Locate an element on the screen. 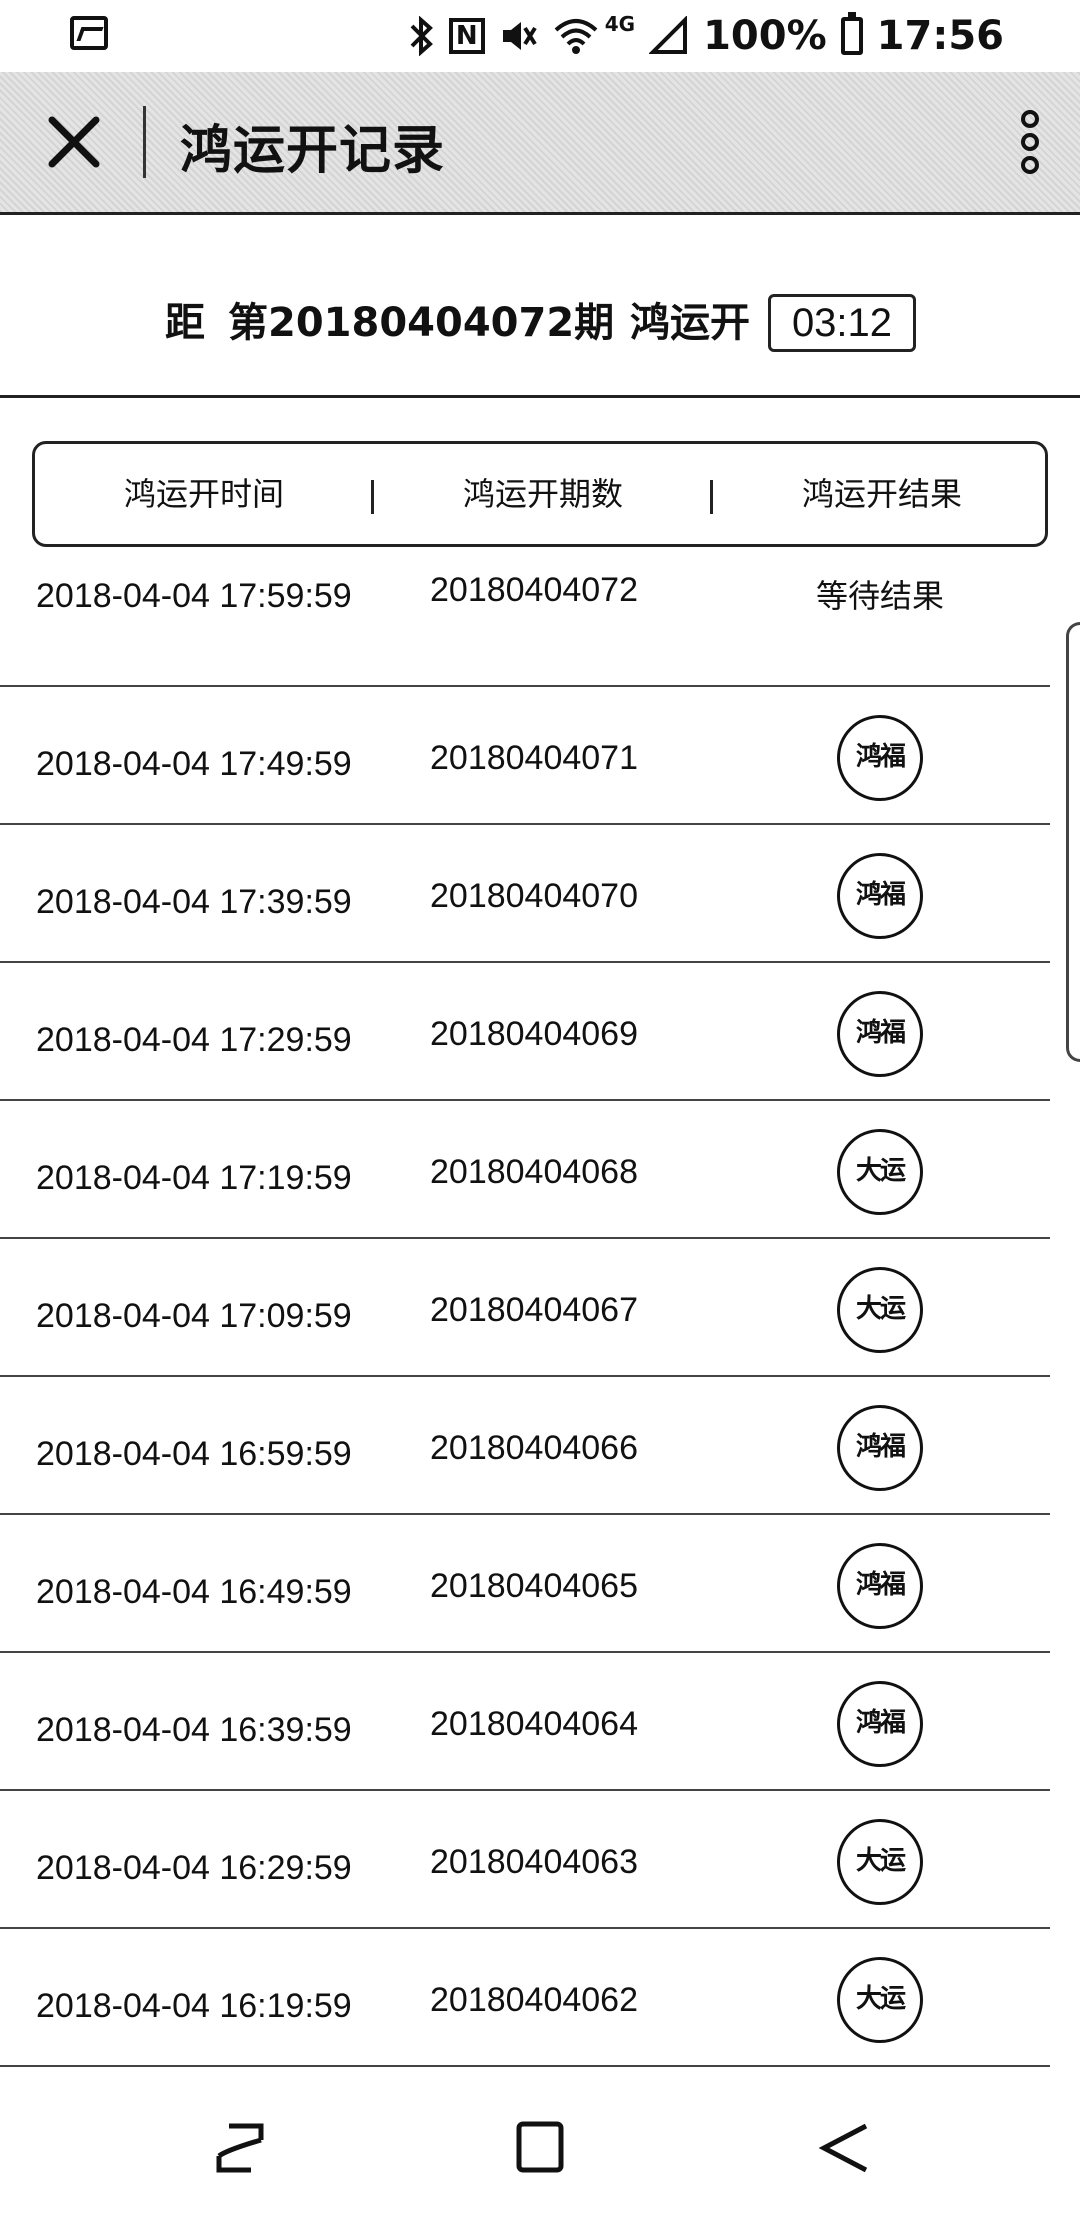  status-icons: N 4G 100% 17:56 is located at coordinates (706, 36).